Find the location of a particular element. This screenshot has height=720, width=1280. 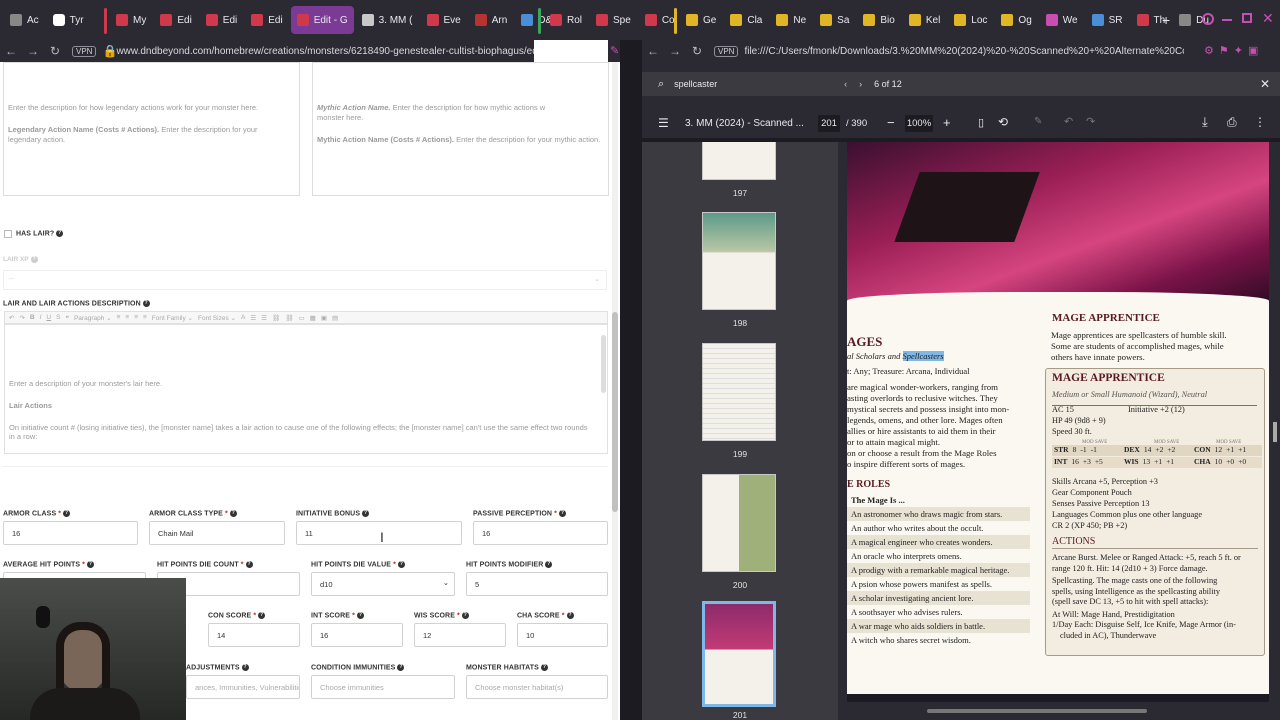

rotate-icon: ⟲ is located at coordinates (1003, 122).